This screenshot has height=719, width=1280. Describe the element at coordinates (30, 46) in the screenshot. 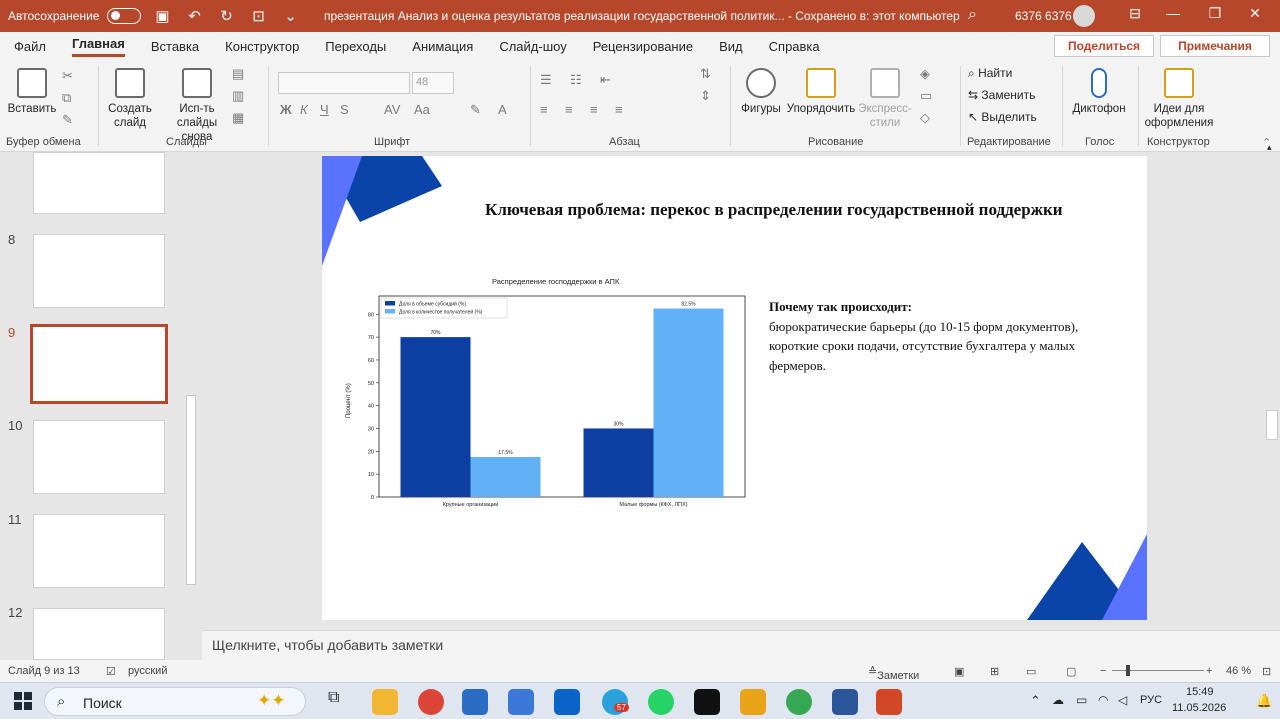

I see `tab-file: Файл` at that location.